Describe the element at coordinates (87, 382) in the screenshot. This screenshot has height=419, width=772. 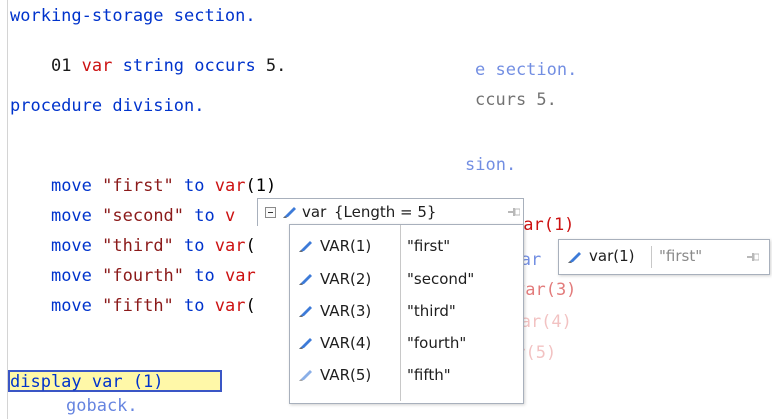
I see `code-line-current: display var (1)` at that location.